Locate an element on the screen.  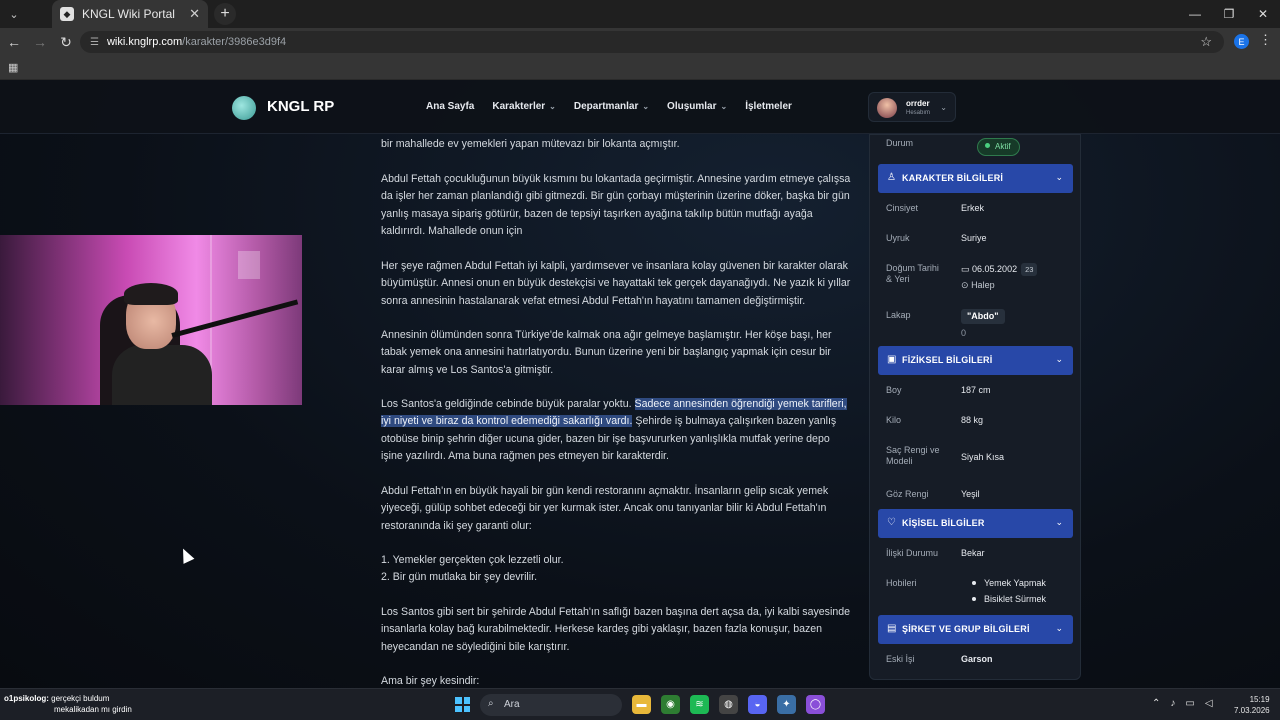
address-bar: ☰ wiki.knglrp.com/karakter/3986e3d9f4 ☆ is located at coordinates (652, 42).